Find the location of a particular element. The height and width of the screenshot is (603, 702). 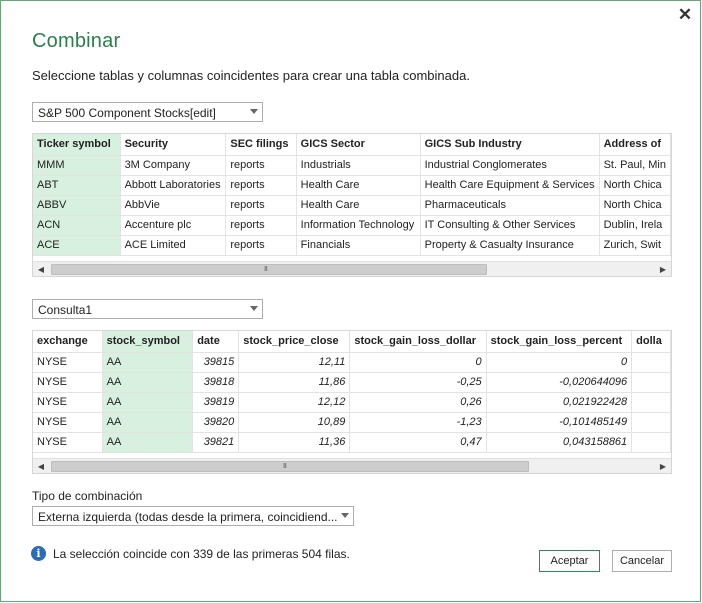

column-header: Ticker symbol is located at coordinates (77, 145).